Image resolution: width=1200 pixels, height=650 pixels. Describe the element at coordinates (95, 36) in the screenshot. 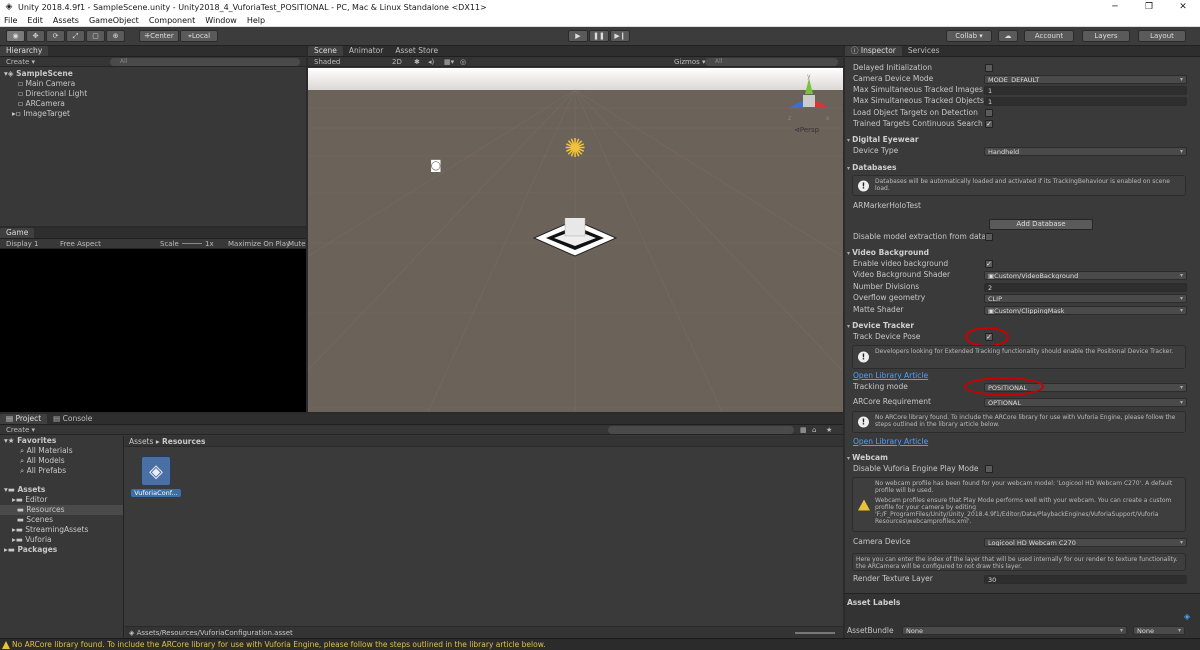

I see `rect-tool-icon: ▢` at that location.